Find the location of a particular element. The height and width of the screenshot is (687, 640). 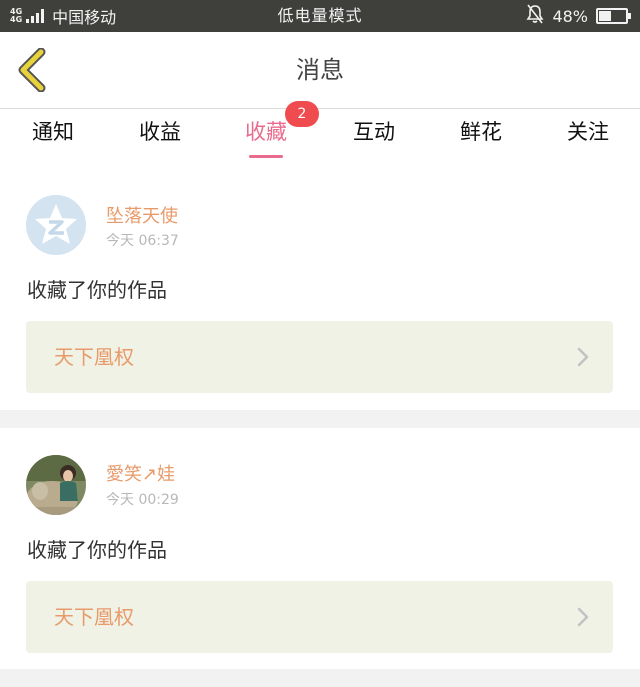

mute-bell-icon is located at coordinates (535, 16).